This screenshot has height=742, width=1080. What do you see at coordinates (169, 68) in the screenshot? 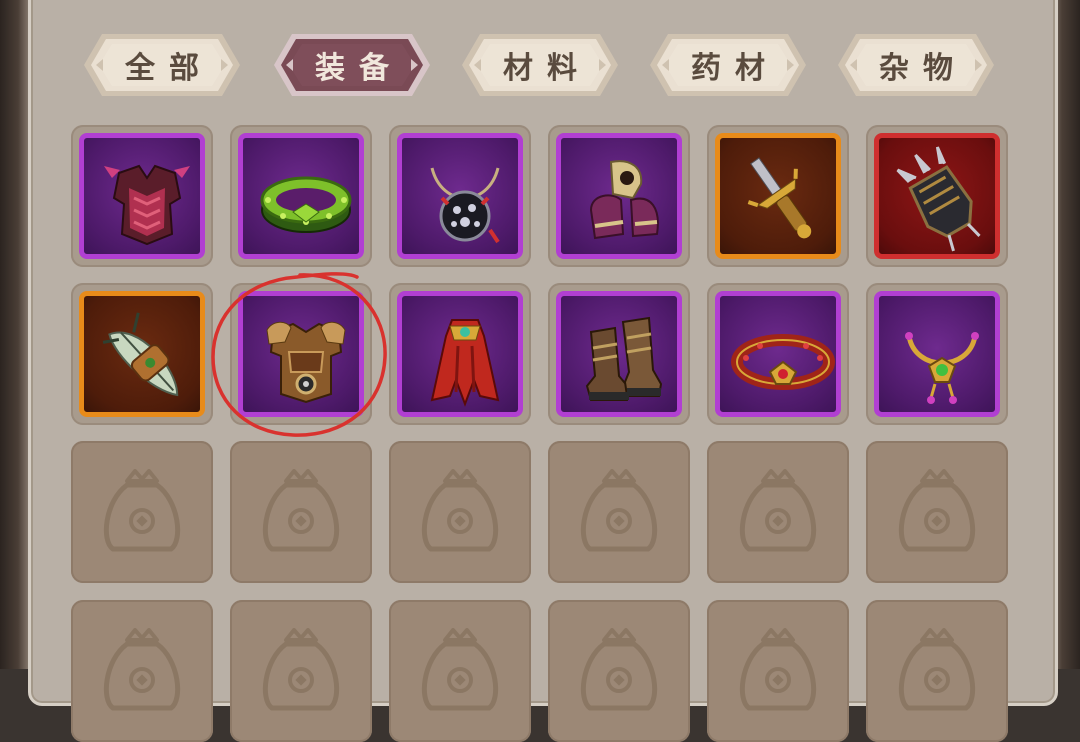
I see `tab-label: 全部` at bounding box center [169, 68].